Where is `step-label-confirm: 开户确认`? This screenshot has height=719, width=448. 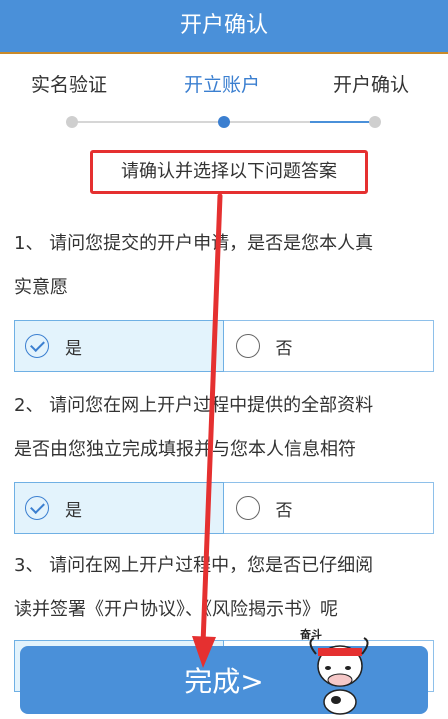
step-label-confirm: 开户确认 is located at coordinates (371, 85).